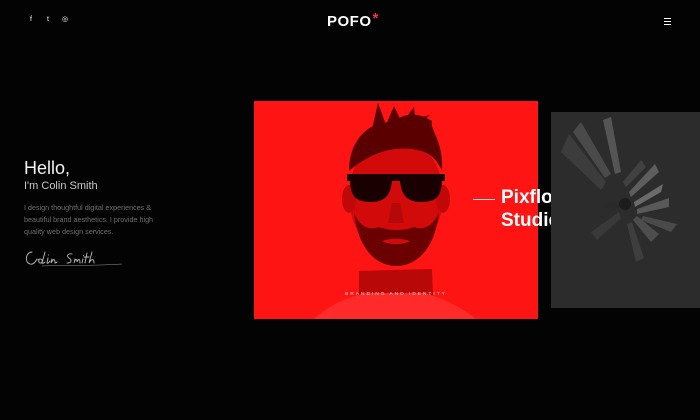 Image resolution: width=700 pixels, height=420 pixels. Describe the element at coordinates (65, 20) in the screenshot. I see `dribbble-icon: ◎` at that location.